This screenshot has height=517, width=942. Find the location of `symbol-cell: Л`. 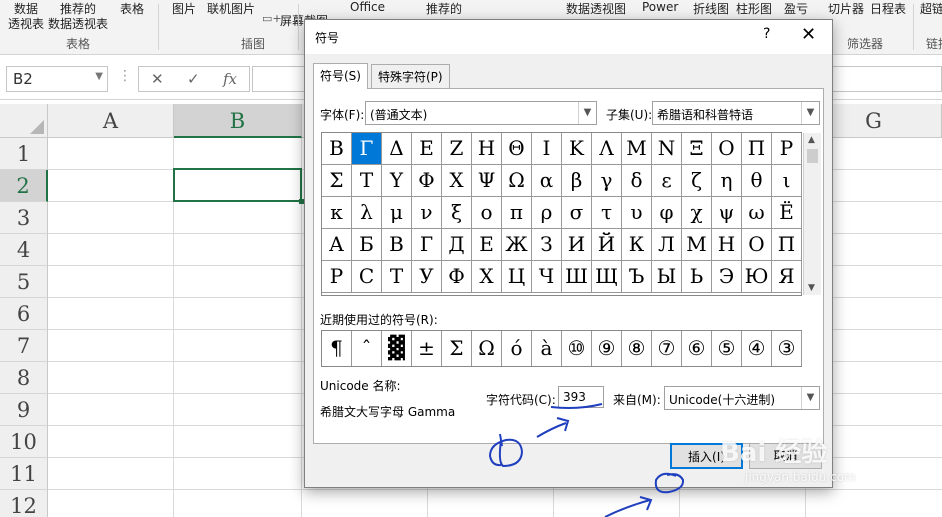

symbol-cell: Л is located at coordinates (667, 245).